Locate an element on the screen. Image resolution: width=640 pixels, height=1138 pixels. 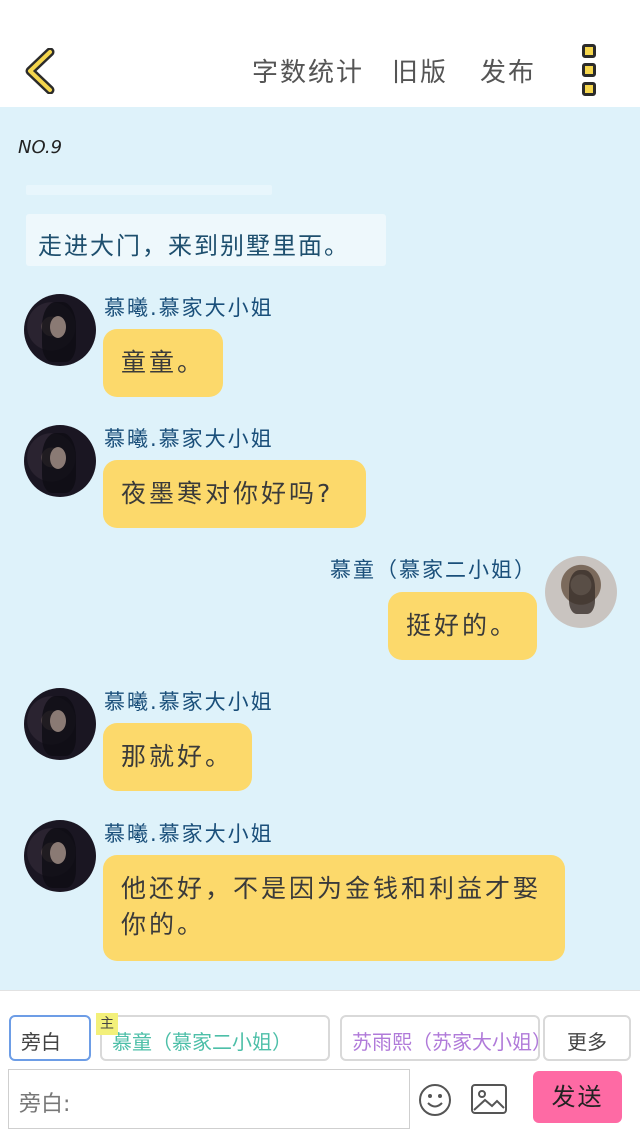
publish-button: 发布 is located at coordinates (508, 70).